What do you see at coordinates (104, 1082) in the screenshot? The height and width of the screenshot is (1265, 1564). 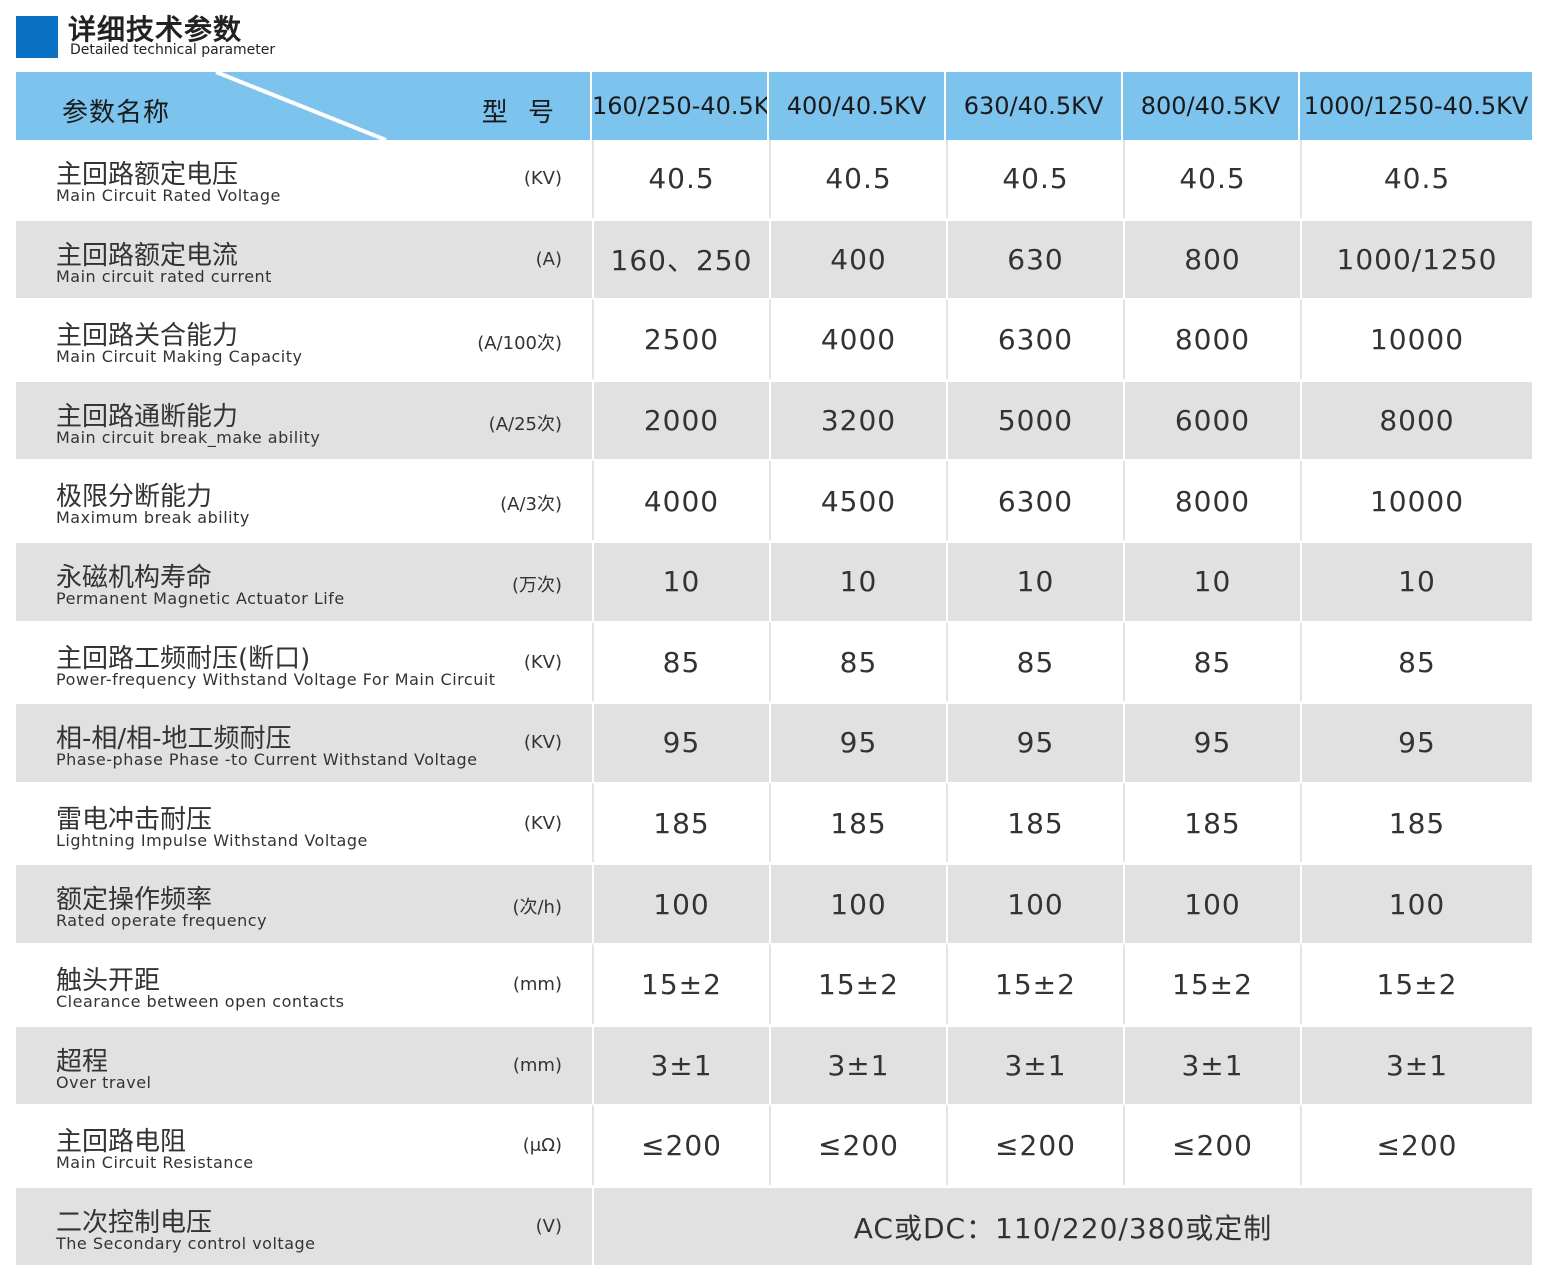 I see `param-name-en: Over travel` at bounding box center [104, 1082].